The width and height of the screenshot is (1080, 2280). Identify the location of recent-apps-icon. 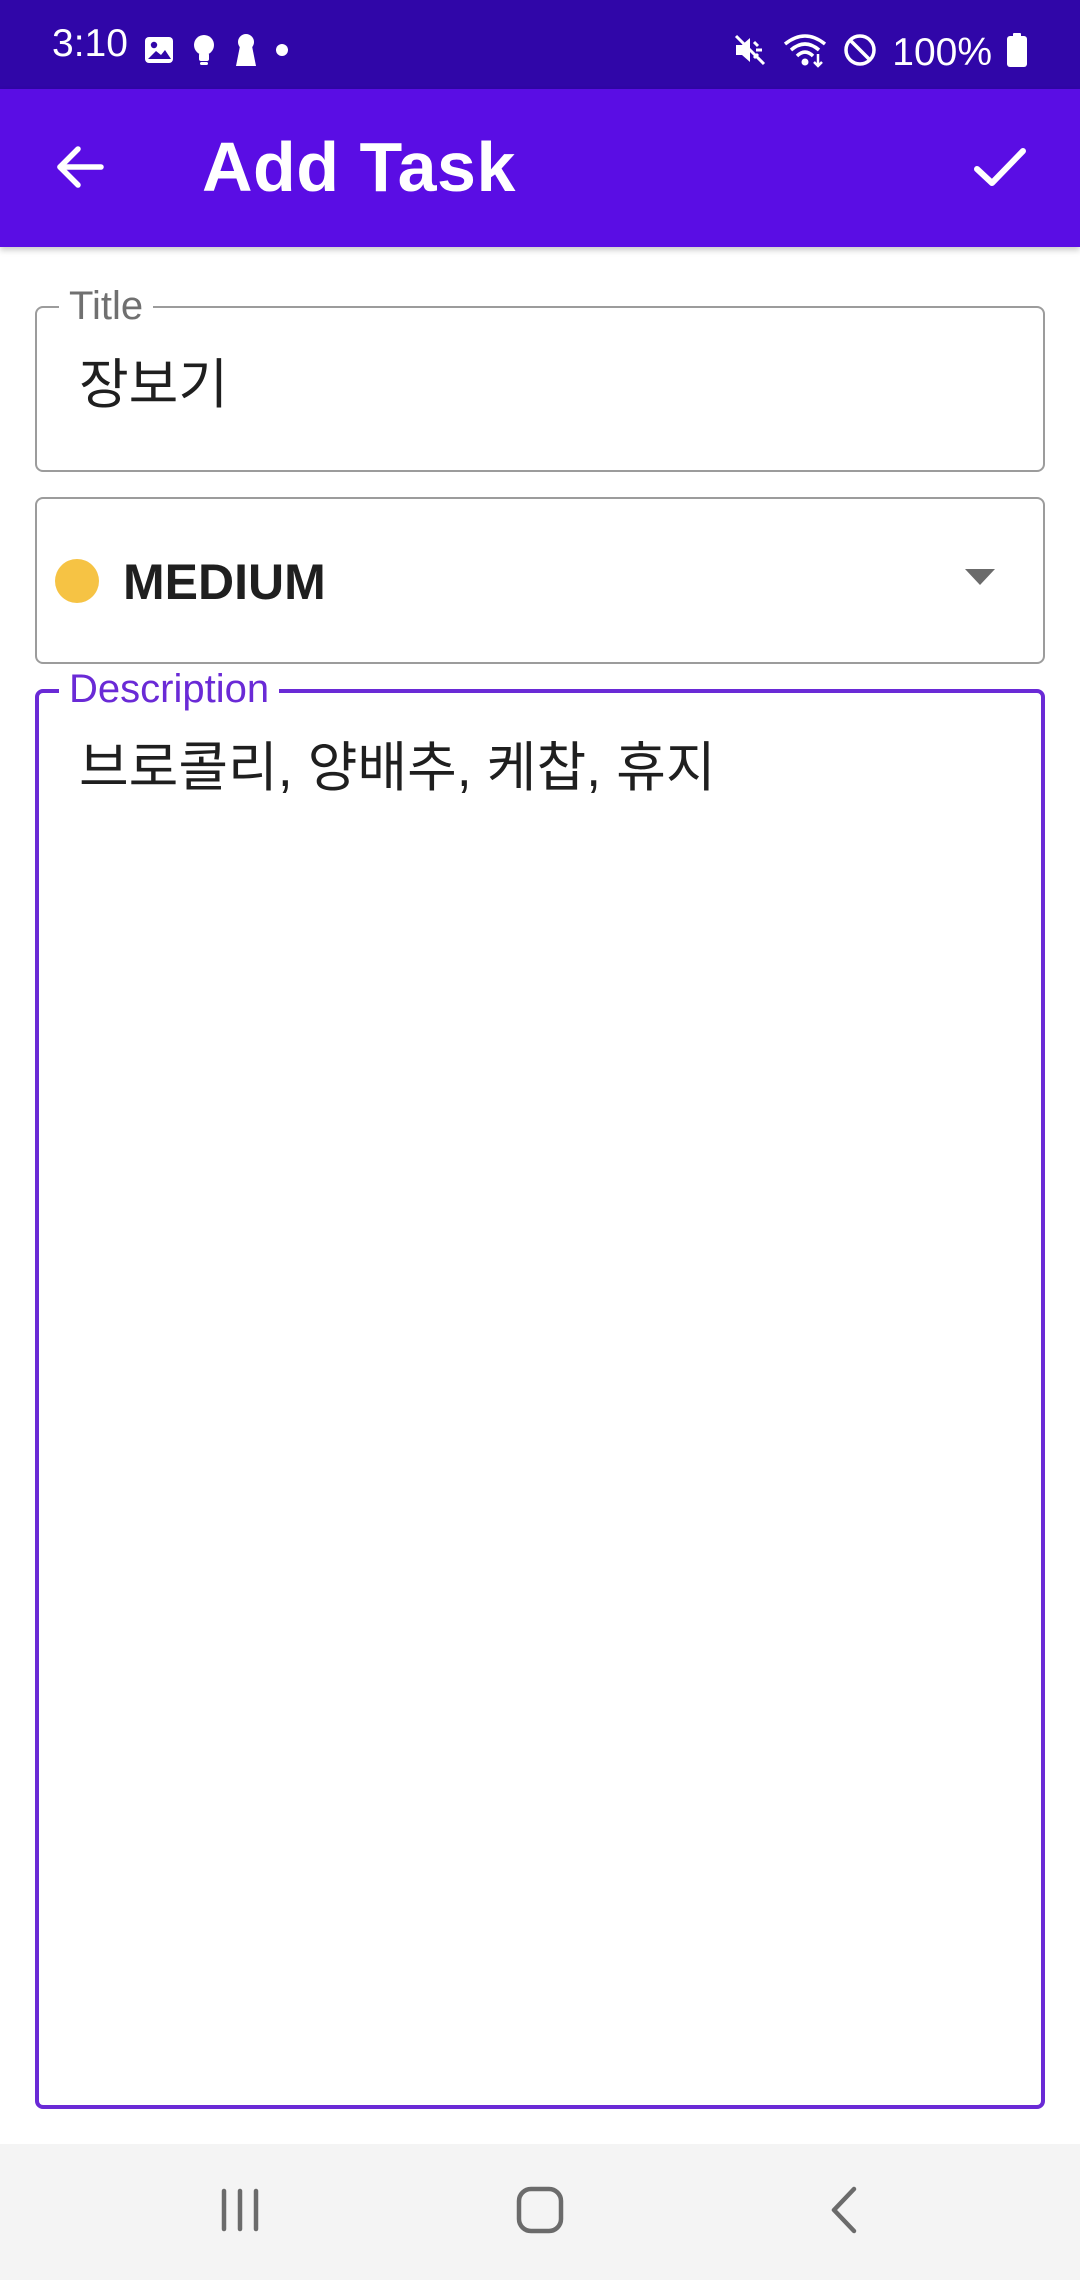
(240, 2212).